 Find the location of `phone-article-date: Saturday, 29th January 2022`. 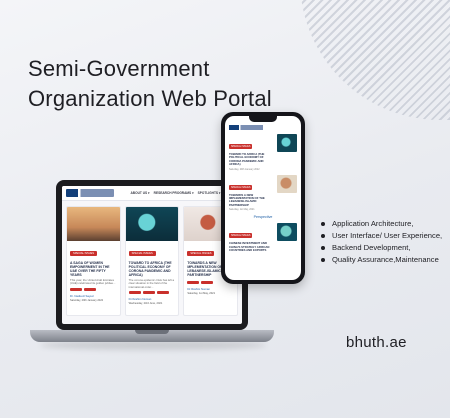

phone-article-date: Saturday, 29th January 2022 is located at coordinates (244, 169).